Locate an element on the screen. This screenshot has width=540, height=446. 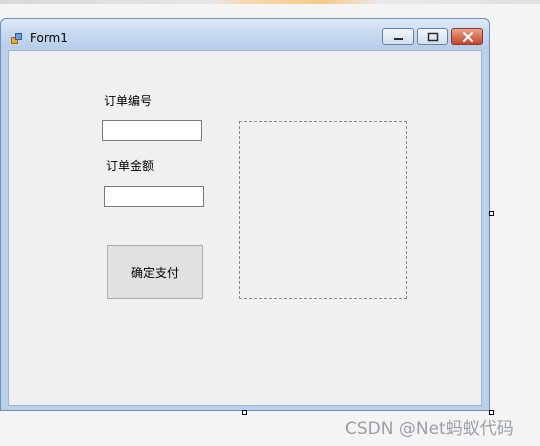
resize-handle-bottom is located at coordinates (244, 412).